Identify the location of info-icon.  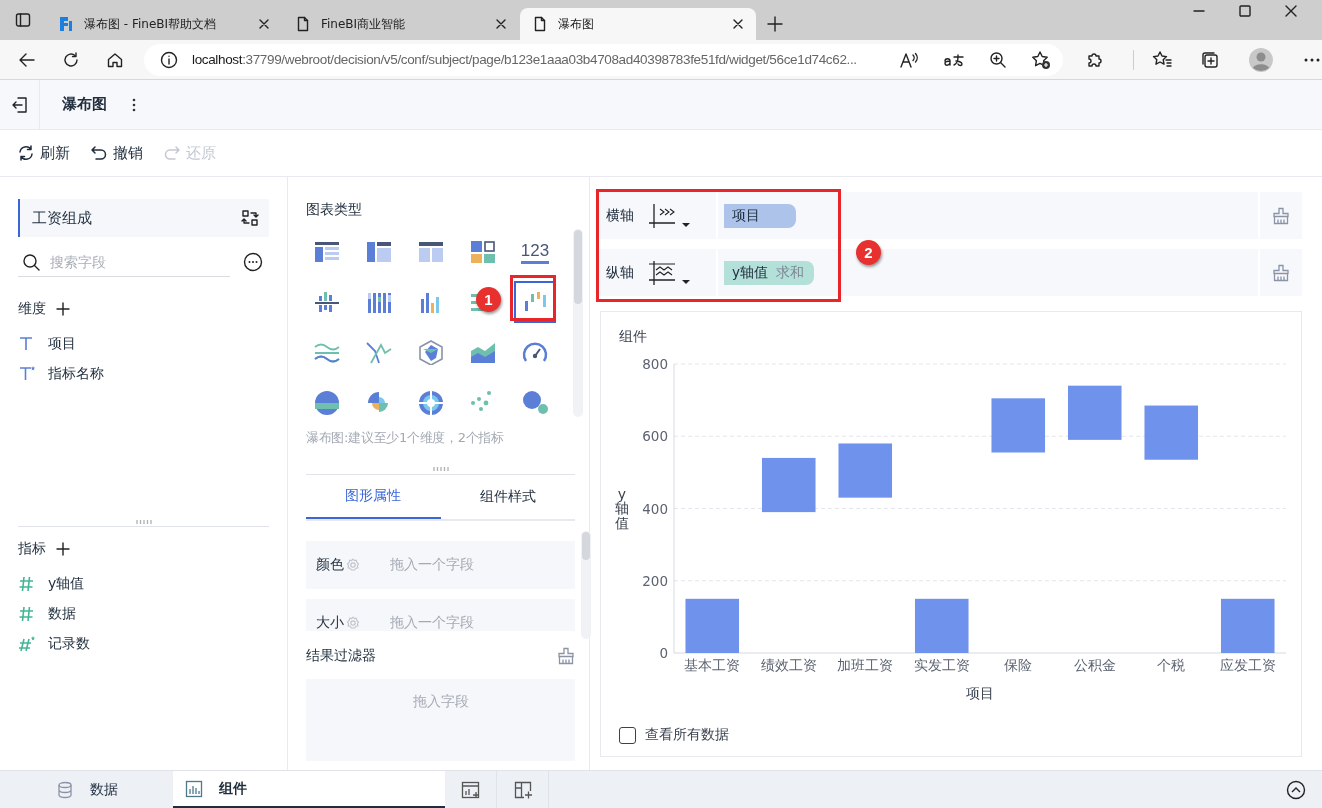
(169, 59).